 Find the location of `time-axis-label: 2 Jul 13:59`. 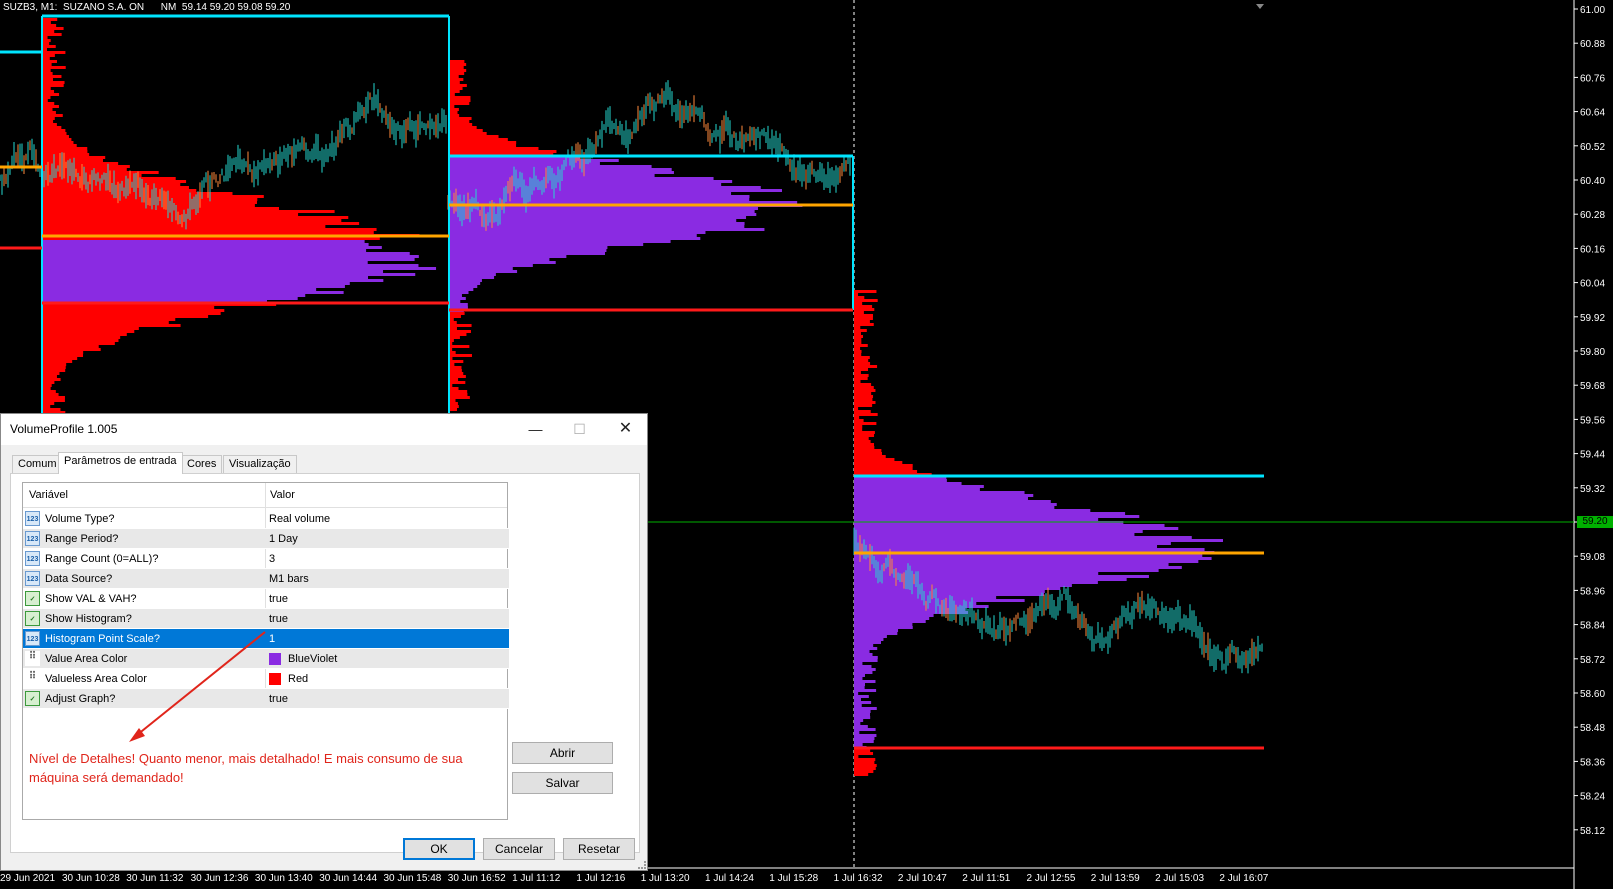

time-axis-label: 2 Jul 13:59 is located at coordinates (1115, 878).